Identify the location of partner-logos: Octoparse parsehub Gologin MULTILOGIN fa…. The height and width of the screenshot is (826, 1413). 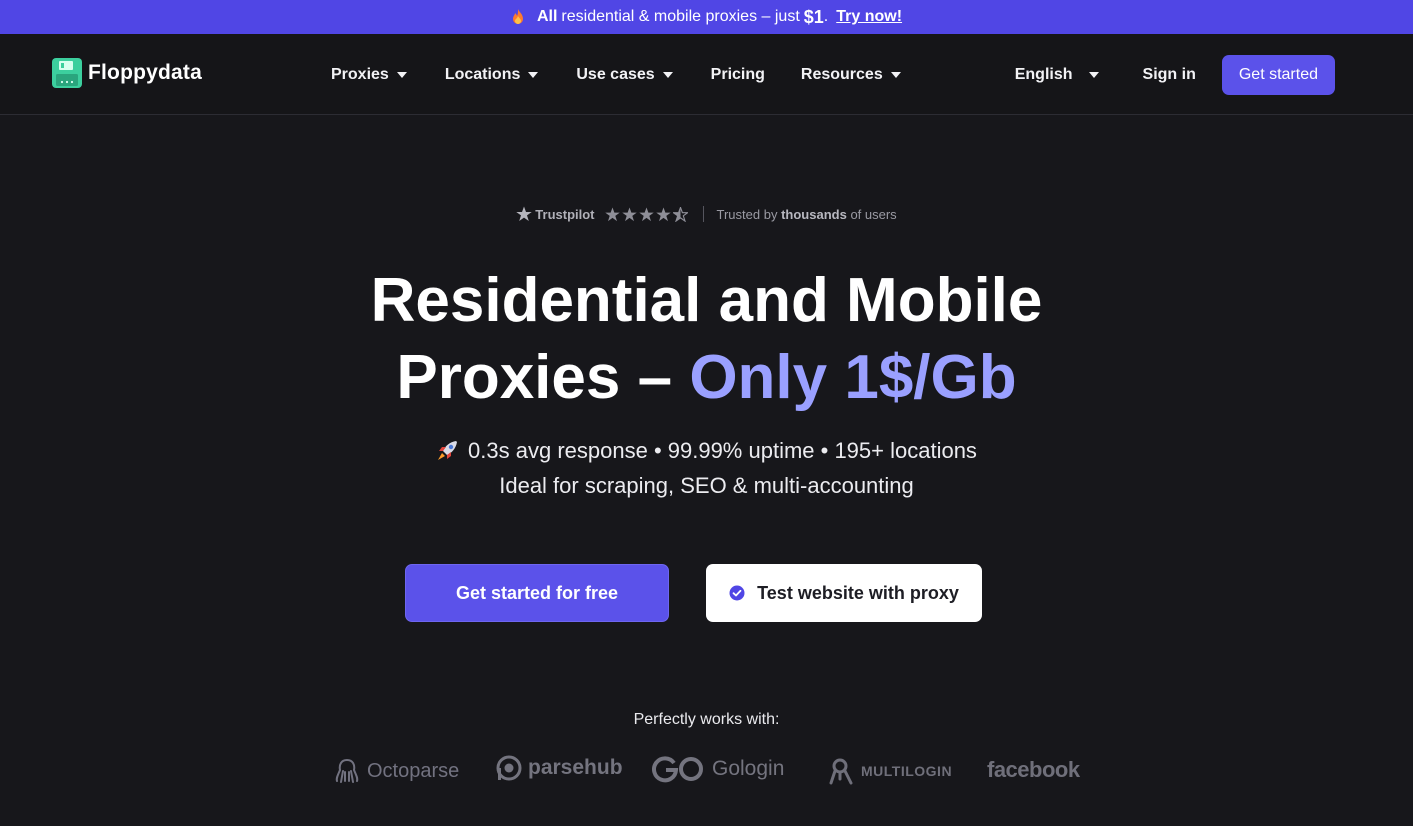
(706, 775).